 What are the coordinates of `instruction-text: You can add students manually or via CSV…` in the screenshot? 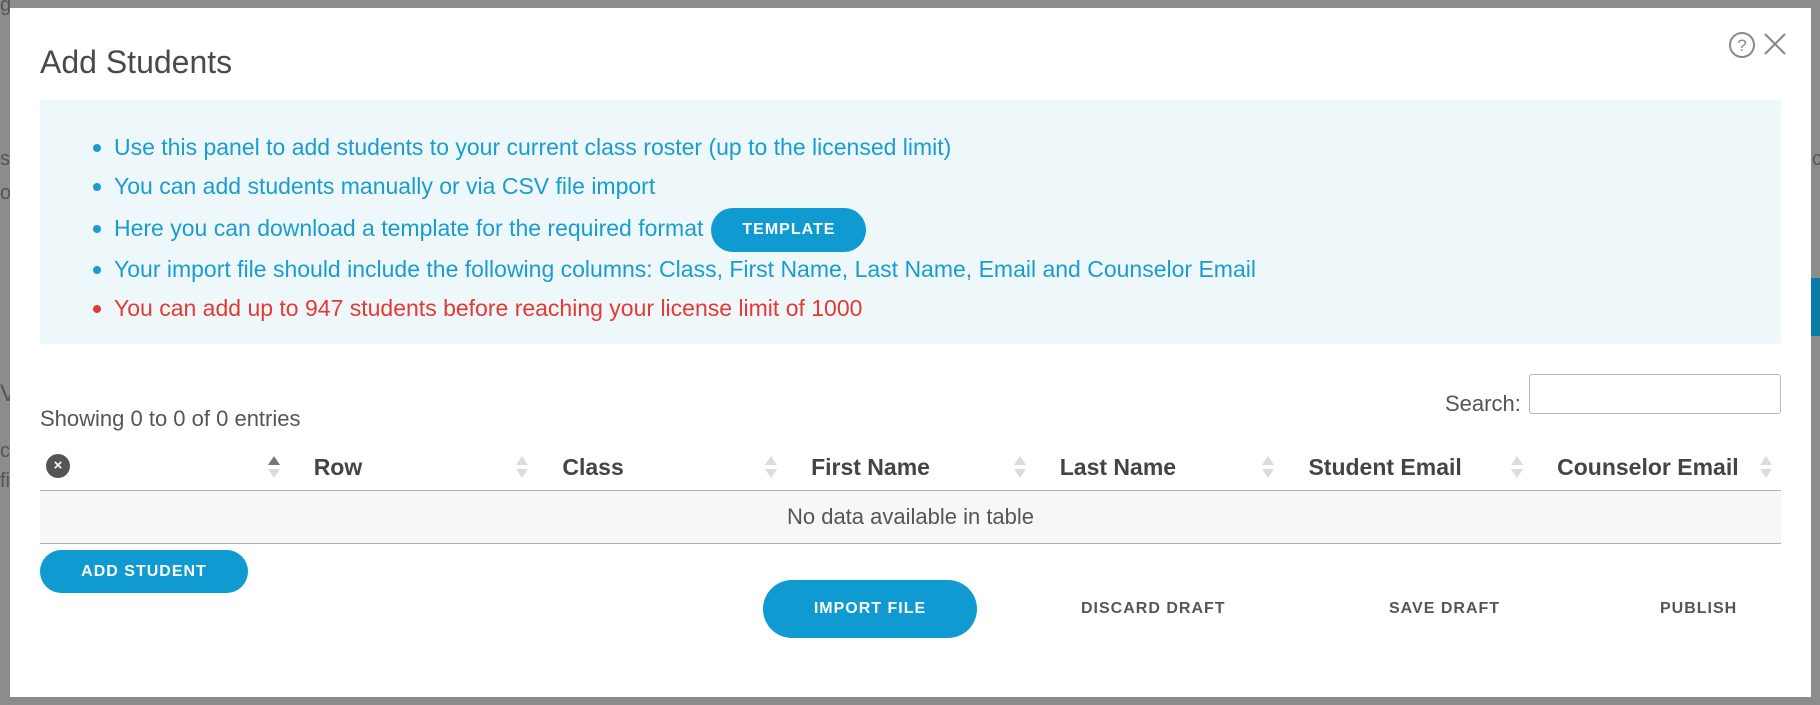 It's located at (385, 186).